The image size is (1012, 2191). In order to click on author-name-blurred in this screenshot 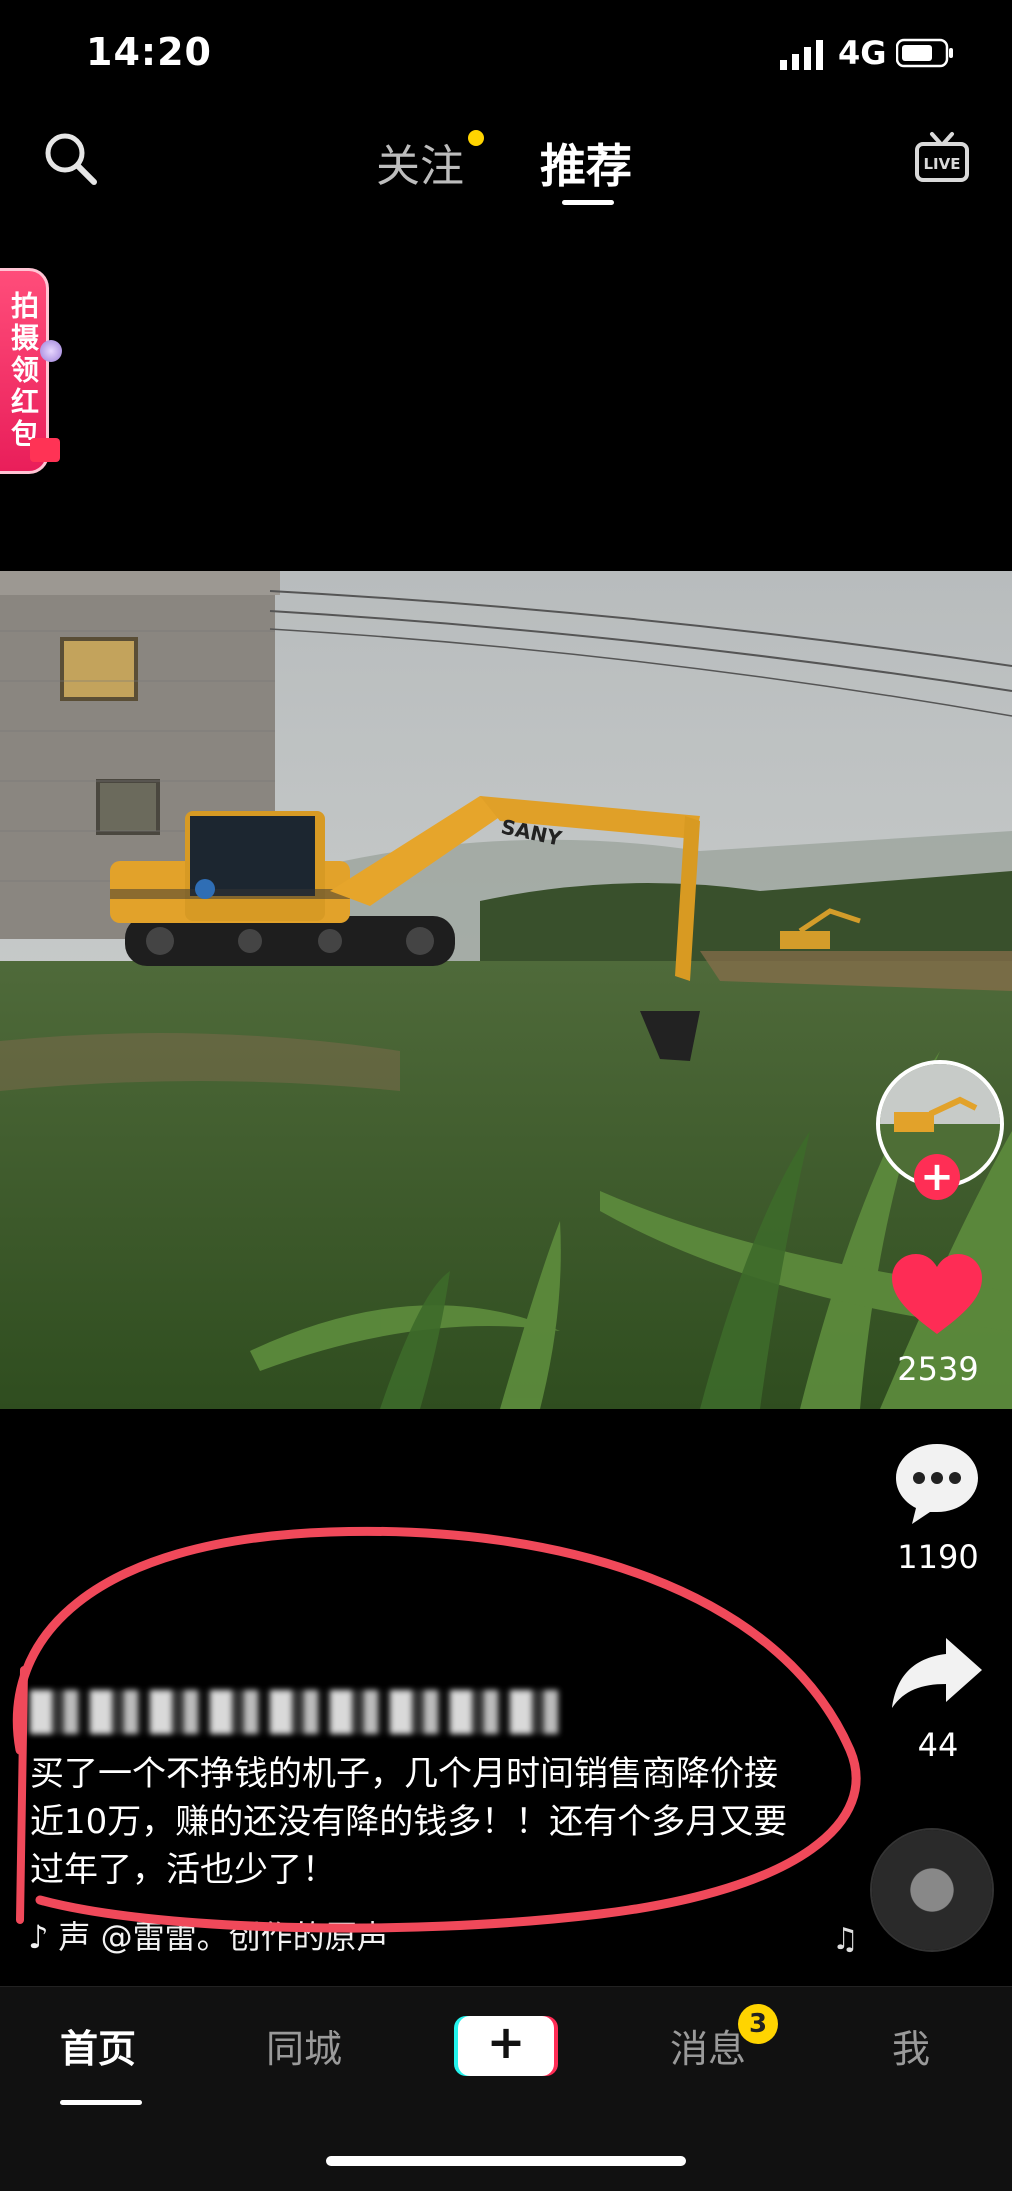, I will do `click(295, 1712)`.